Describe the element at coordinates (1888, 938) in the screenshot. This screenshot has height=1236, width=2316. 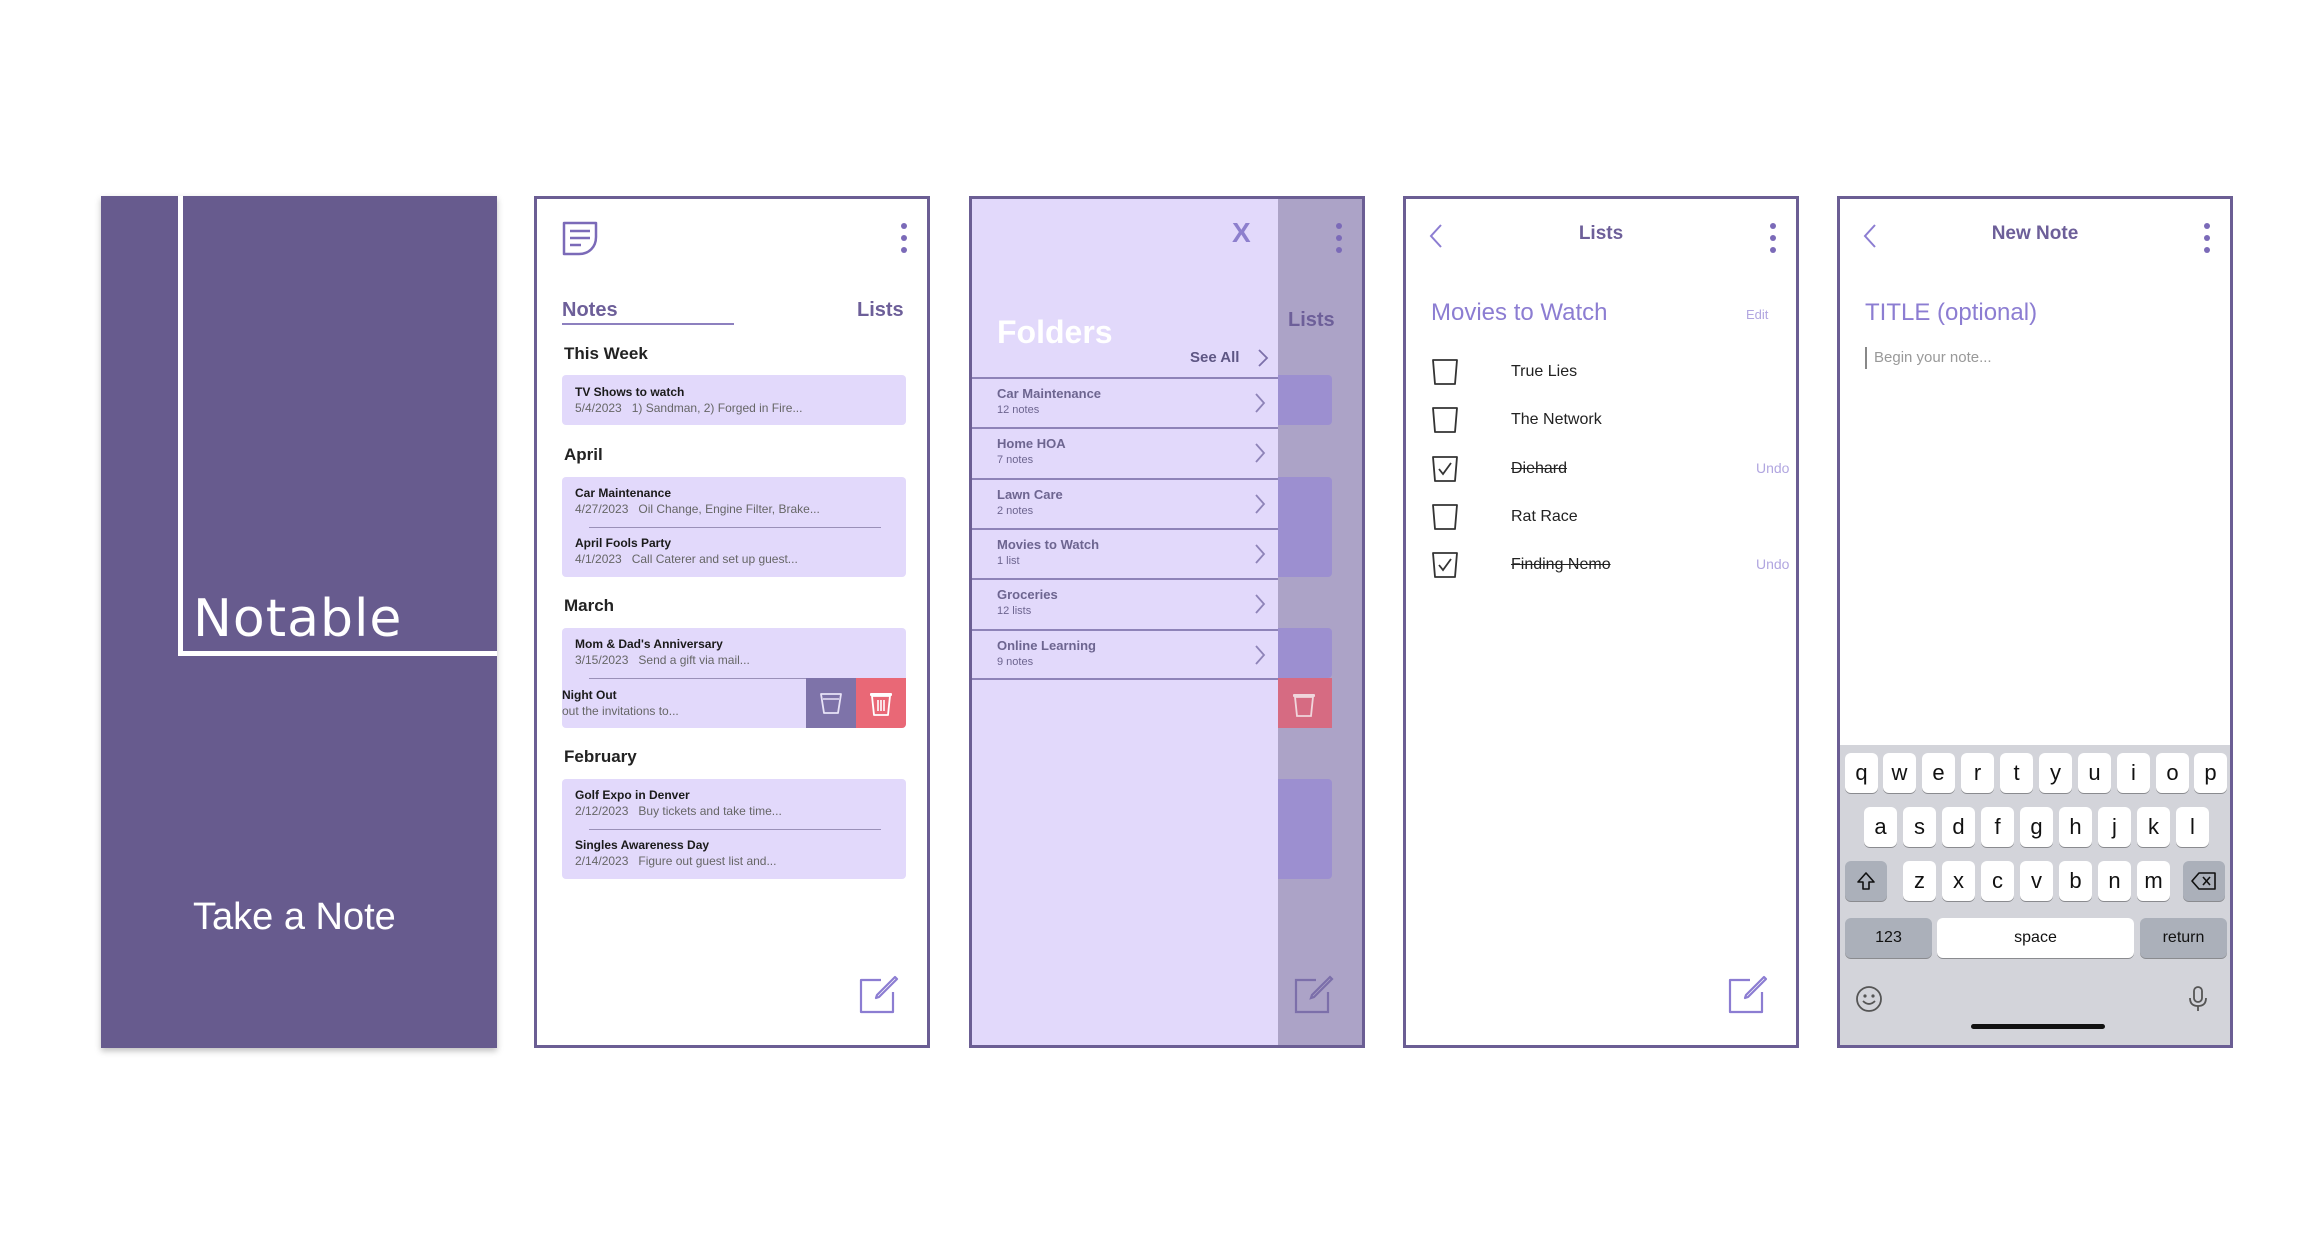
I see `numbers-key: 123` at that location.